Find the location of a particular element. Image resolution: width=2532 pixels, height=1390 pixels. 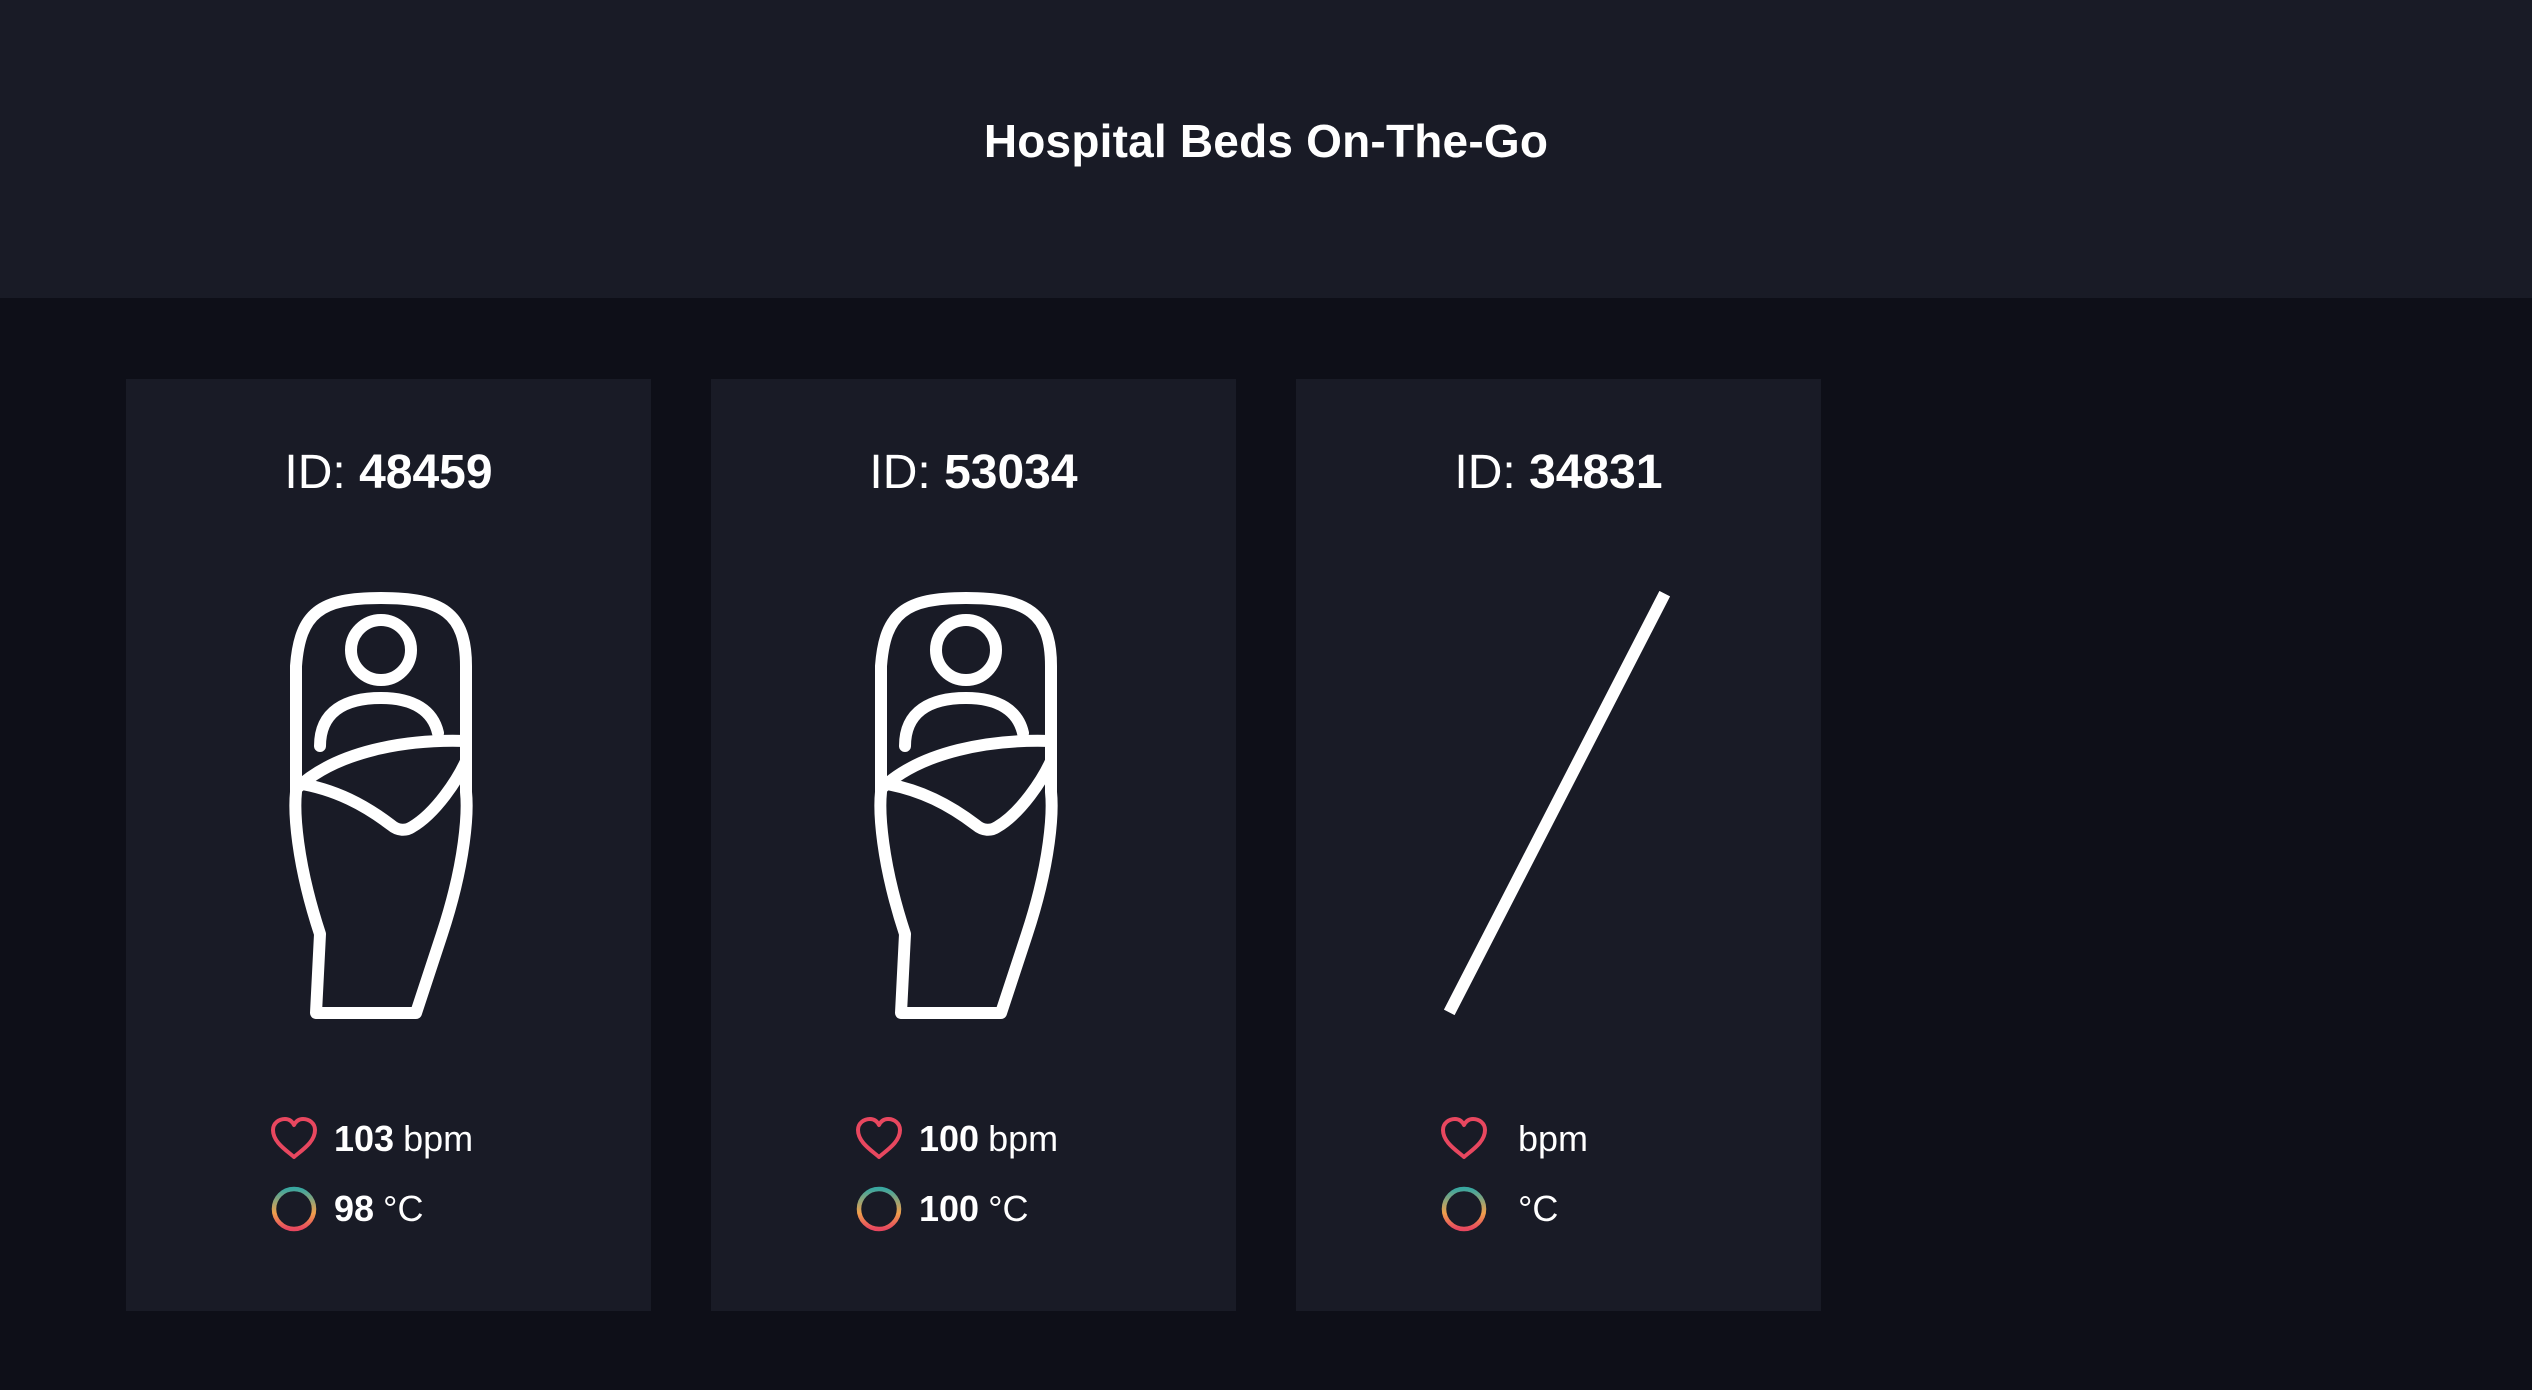

heart-rate-value: 100 is located at coordinates (949, 1138).